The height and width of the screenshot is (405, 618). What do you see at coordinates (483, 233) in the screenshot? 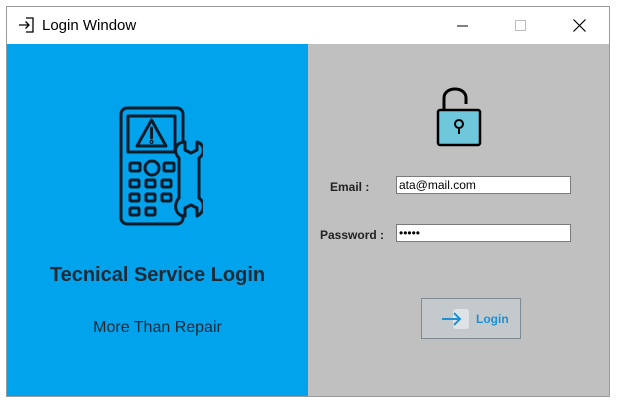
I see `password-field` at bounding box center [483, 233].